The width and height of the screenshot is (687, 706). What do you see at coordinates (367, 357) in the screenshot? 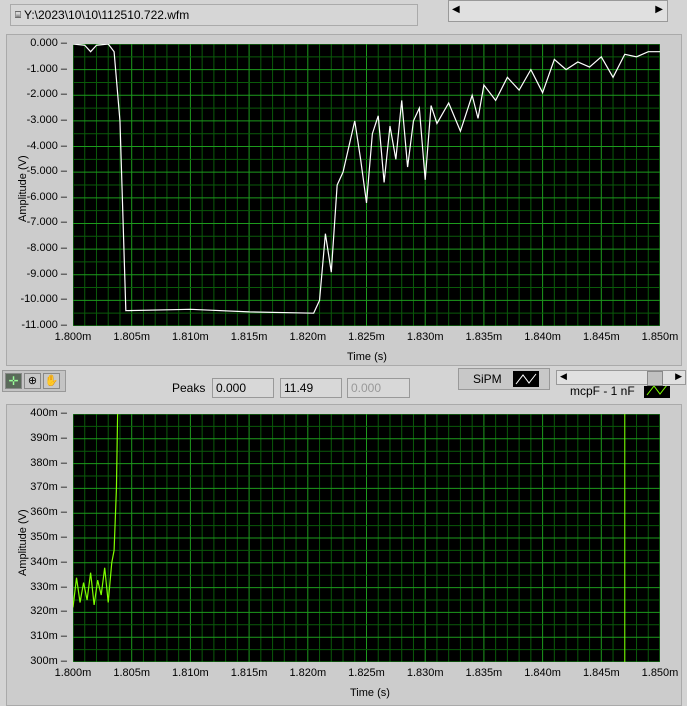
I see `x-axis-label-top: Time (s)` at bounding box center [367, 357].